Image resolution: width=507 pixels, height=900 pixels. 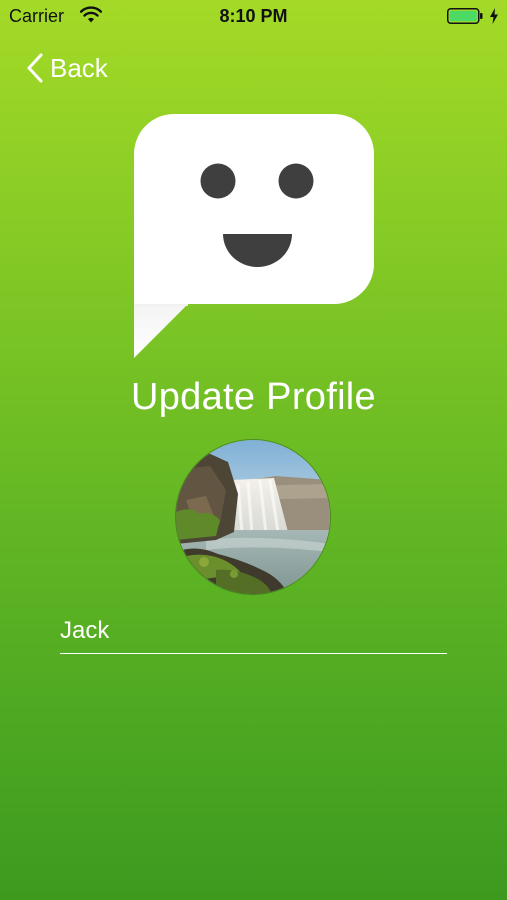 I want to click on waterfall-photo, so click(x=253, y=517).